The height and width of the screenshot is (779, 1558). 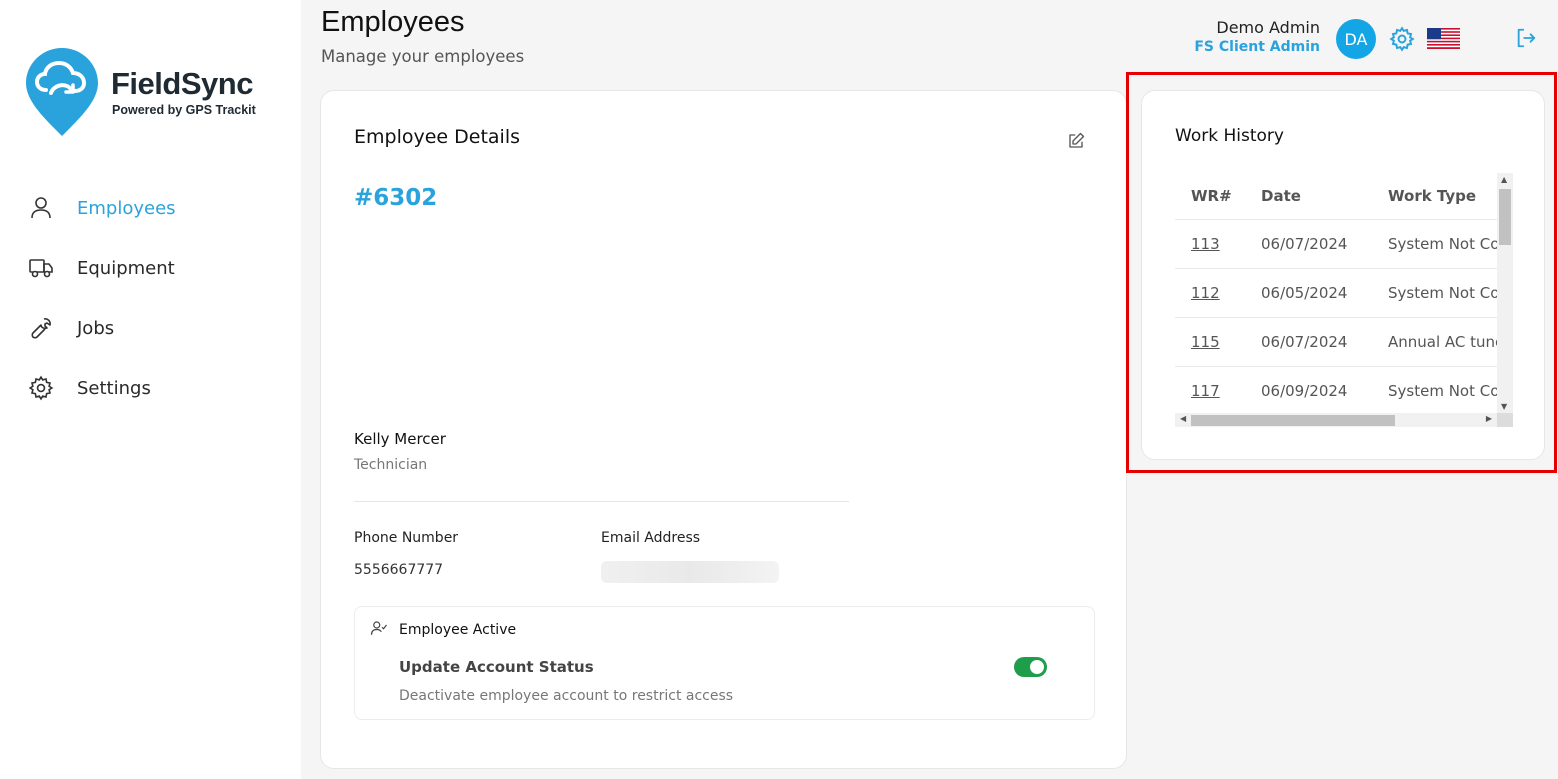 What do you see at coordinates (1526, 40) in the screenshot?
I see `logout-icon` at bounding box center [1526, 40].